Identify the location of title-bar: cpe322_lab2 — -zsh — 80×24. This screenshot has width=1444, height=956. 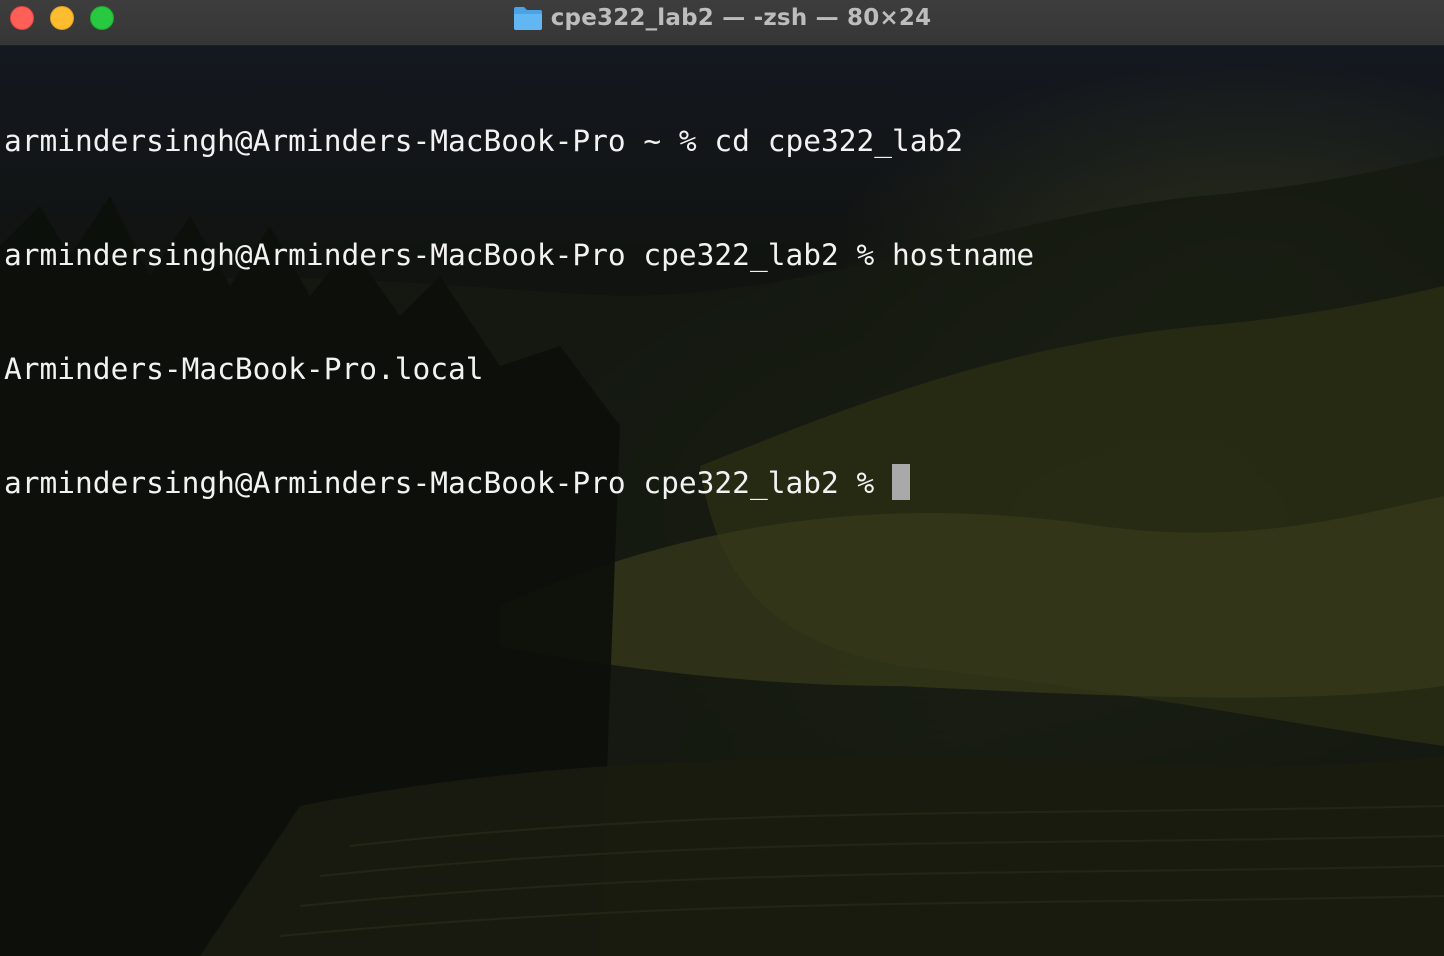
(722, 23).